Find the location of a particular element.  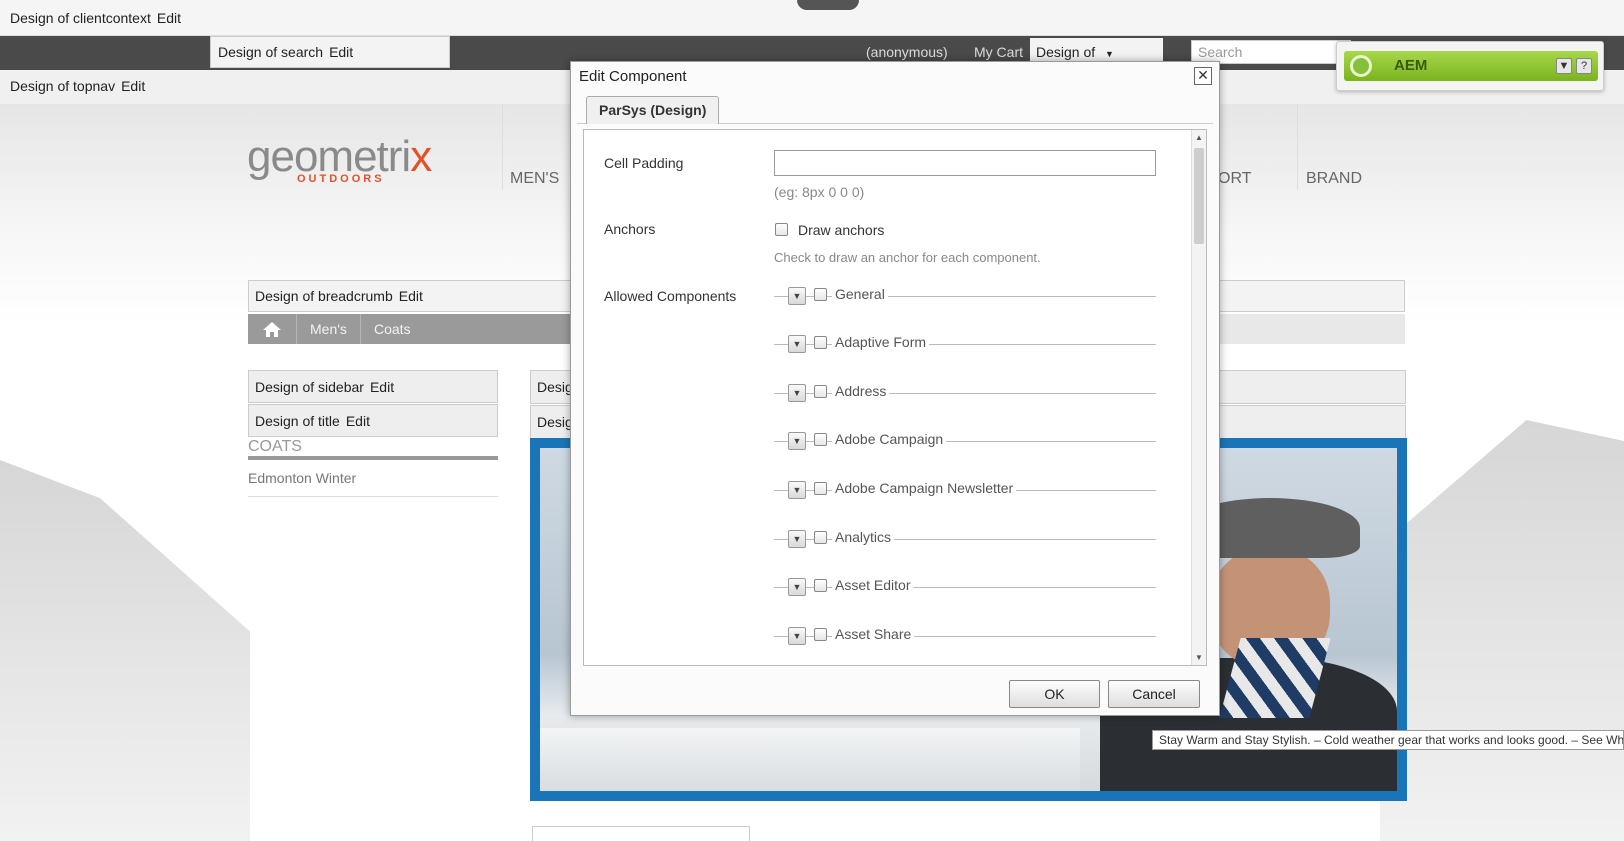

ok-button: OK is located at coordinates (1054, 694).